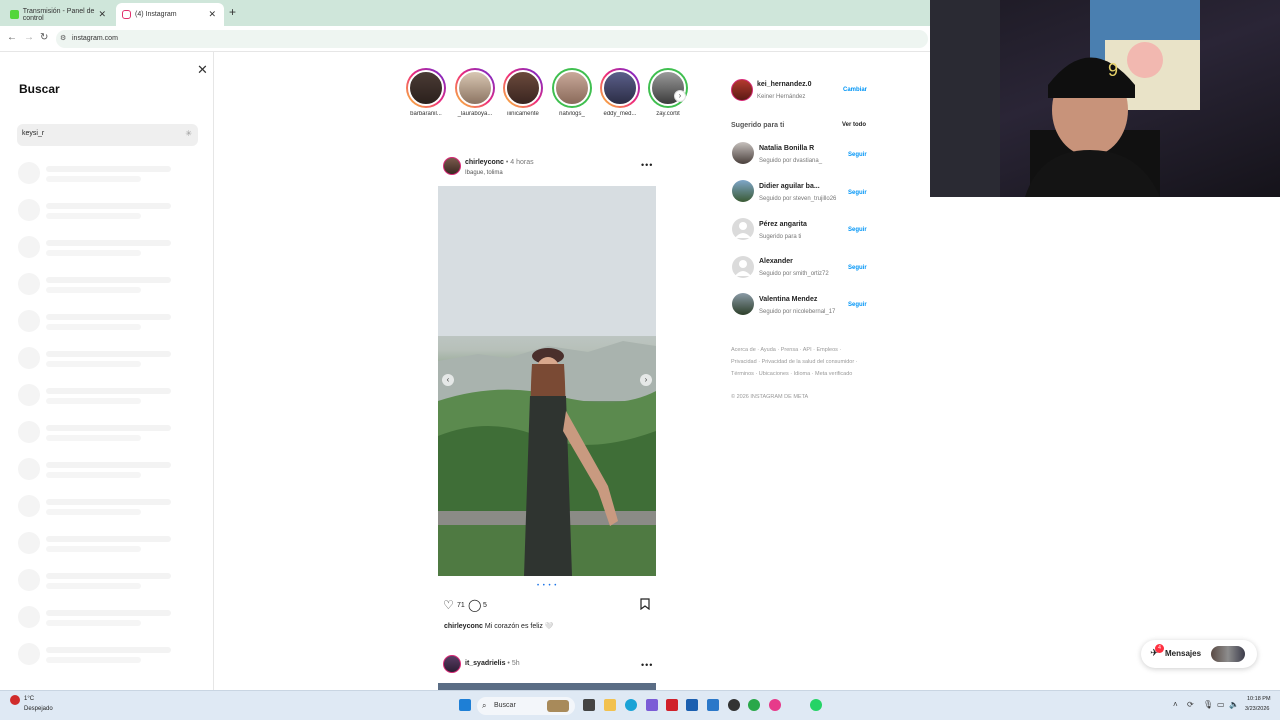  I want to click on carousel-dots: • • • •, so click(547, 586).